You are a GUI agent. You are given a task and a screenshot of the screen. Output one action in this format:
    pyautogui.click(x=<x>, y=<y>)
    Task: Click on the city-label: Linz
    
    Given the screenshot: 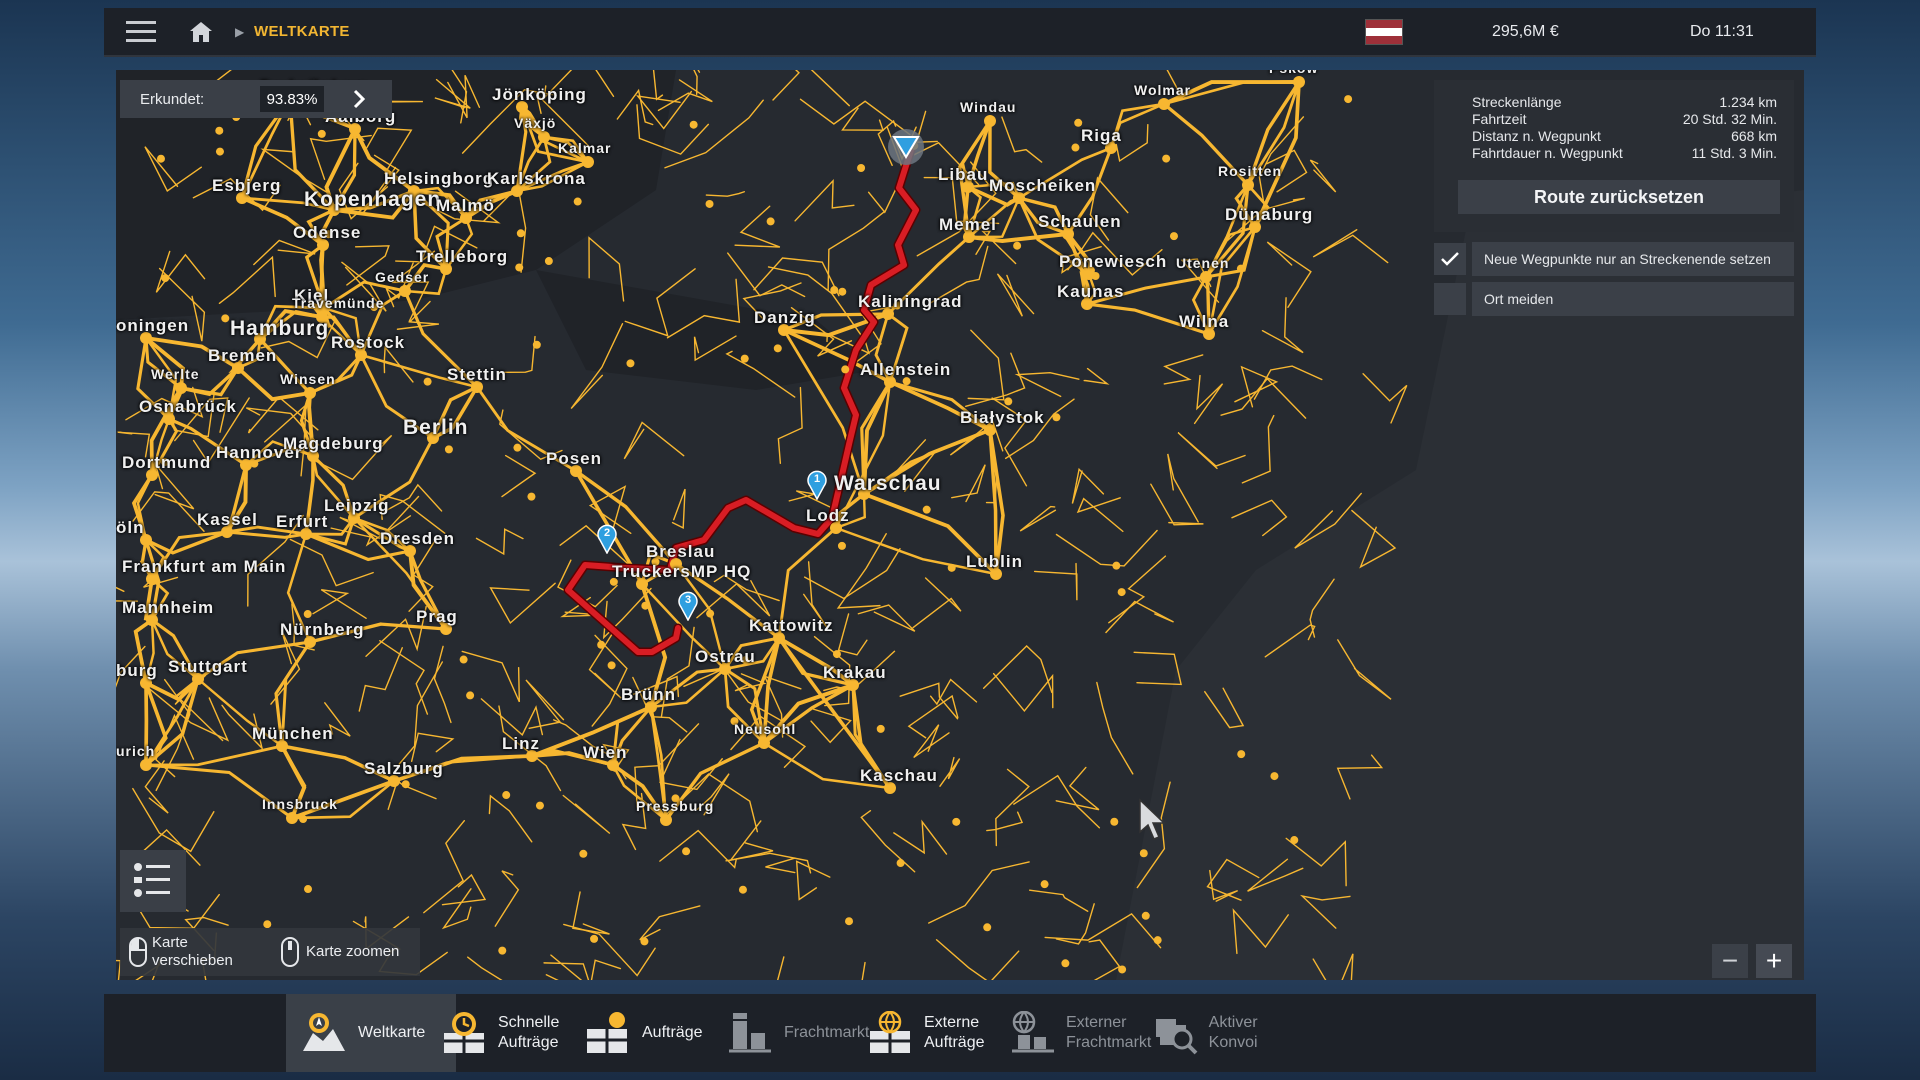 What is the action you would take?
    pyautogui.click(x=521, y=743)
    